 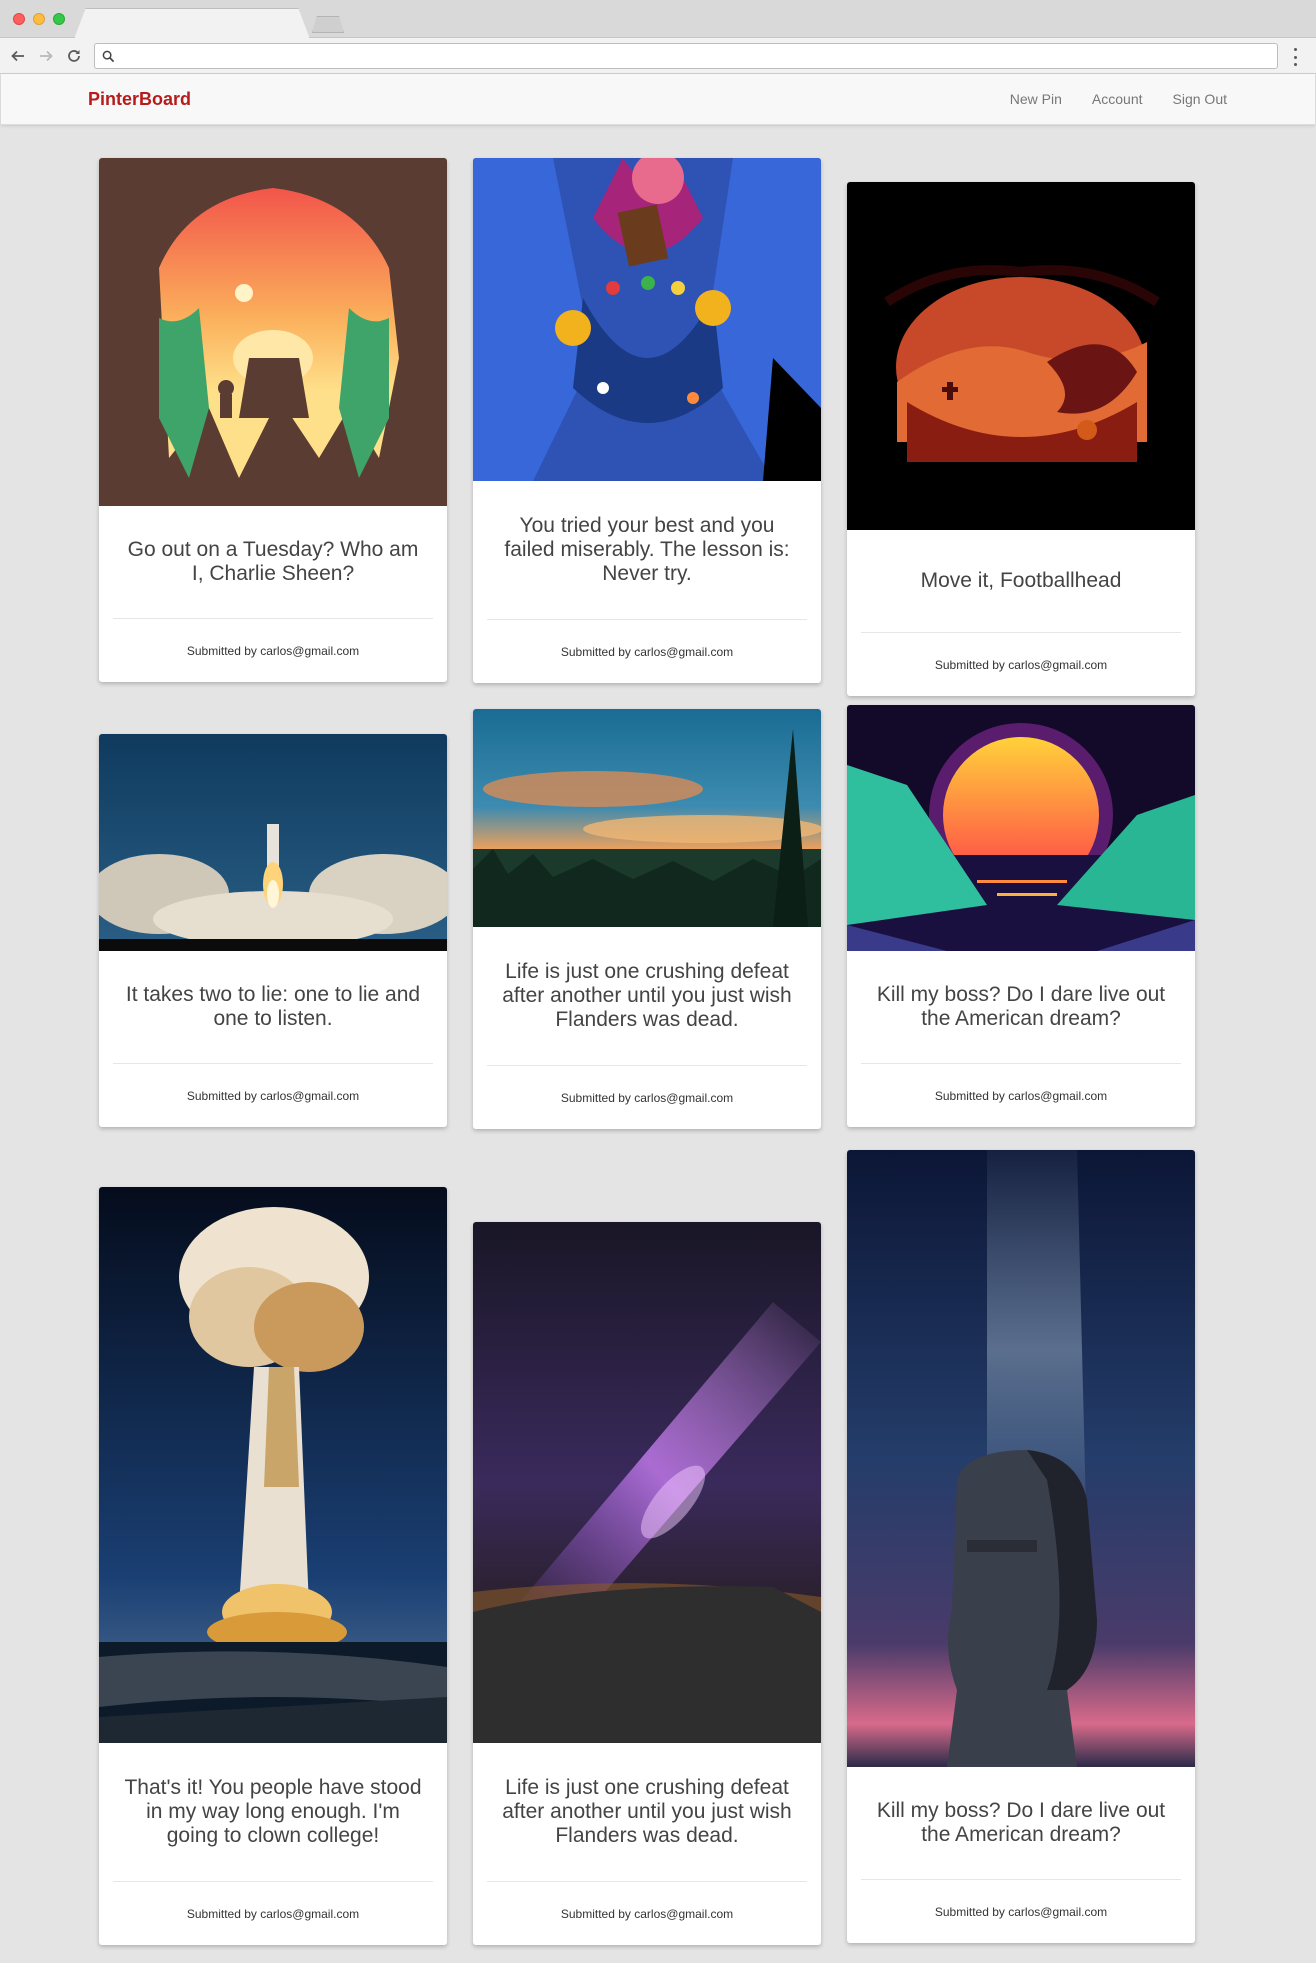 I want to click on browser-tab, so click(x=192, y=23).